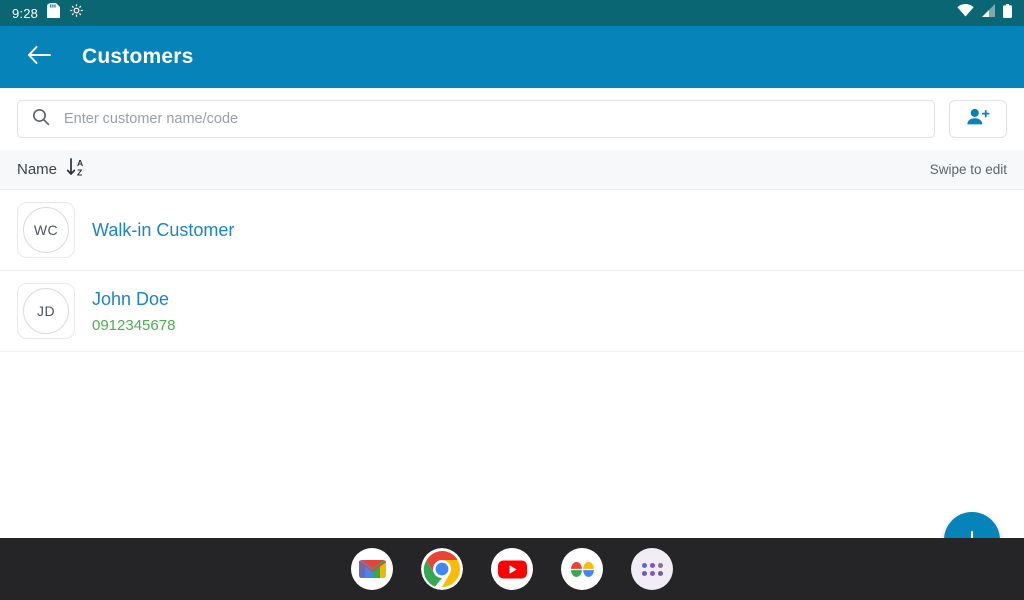 This screenshot has height=600, width=1024. What do you see at coordinates (965, 13) in the screenshot?
I see `wifi-icon` at bounding box center [965, 13].